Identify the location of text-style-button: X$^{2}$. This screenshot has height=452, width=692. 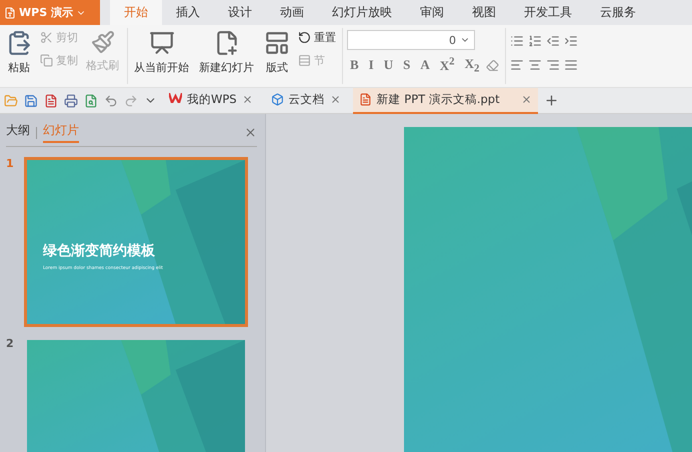
(447, 65).